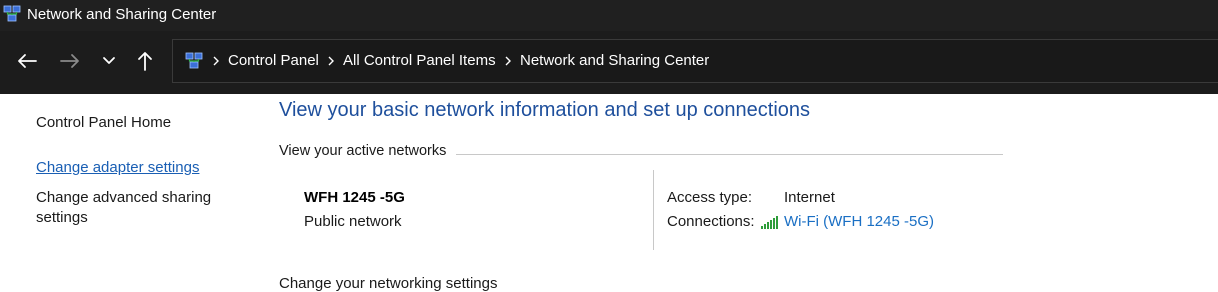 The width and height of the screenshot is (1218, 292). I want to click on wifi-connection-link: Wi-Fi (WFH 1245 -5G), so click(859, 221).